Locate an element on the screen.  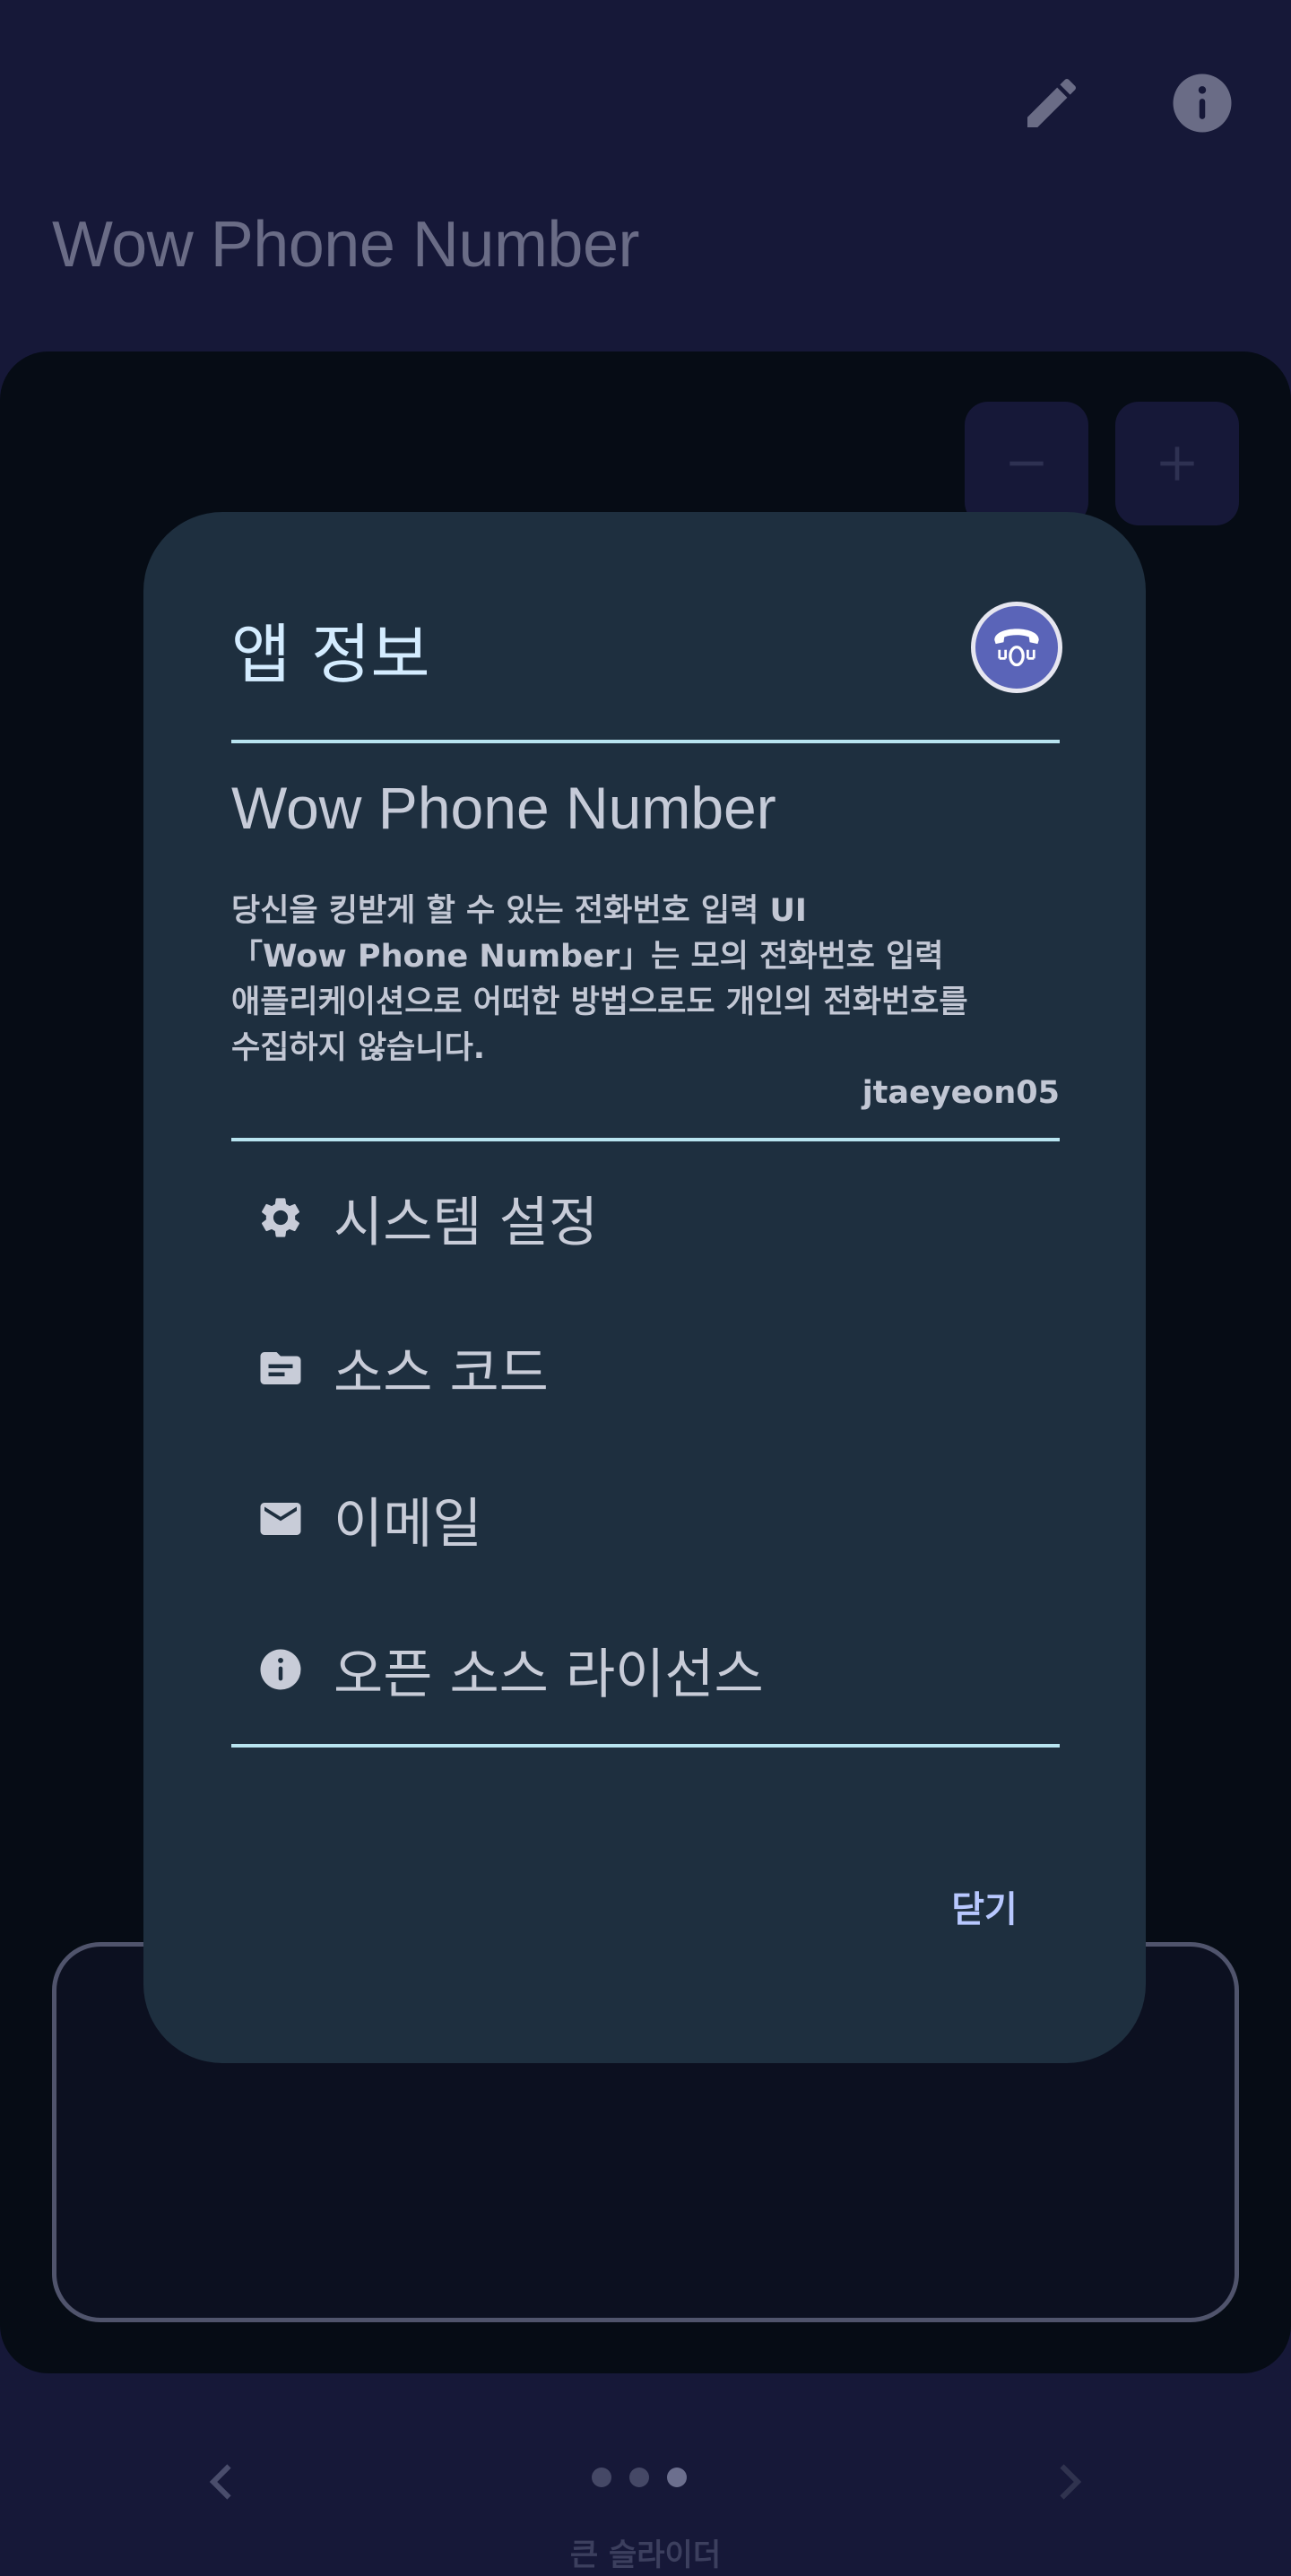
chevron-right-icon is located at coordinates (1071, 2482).